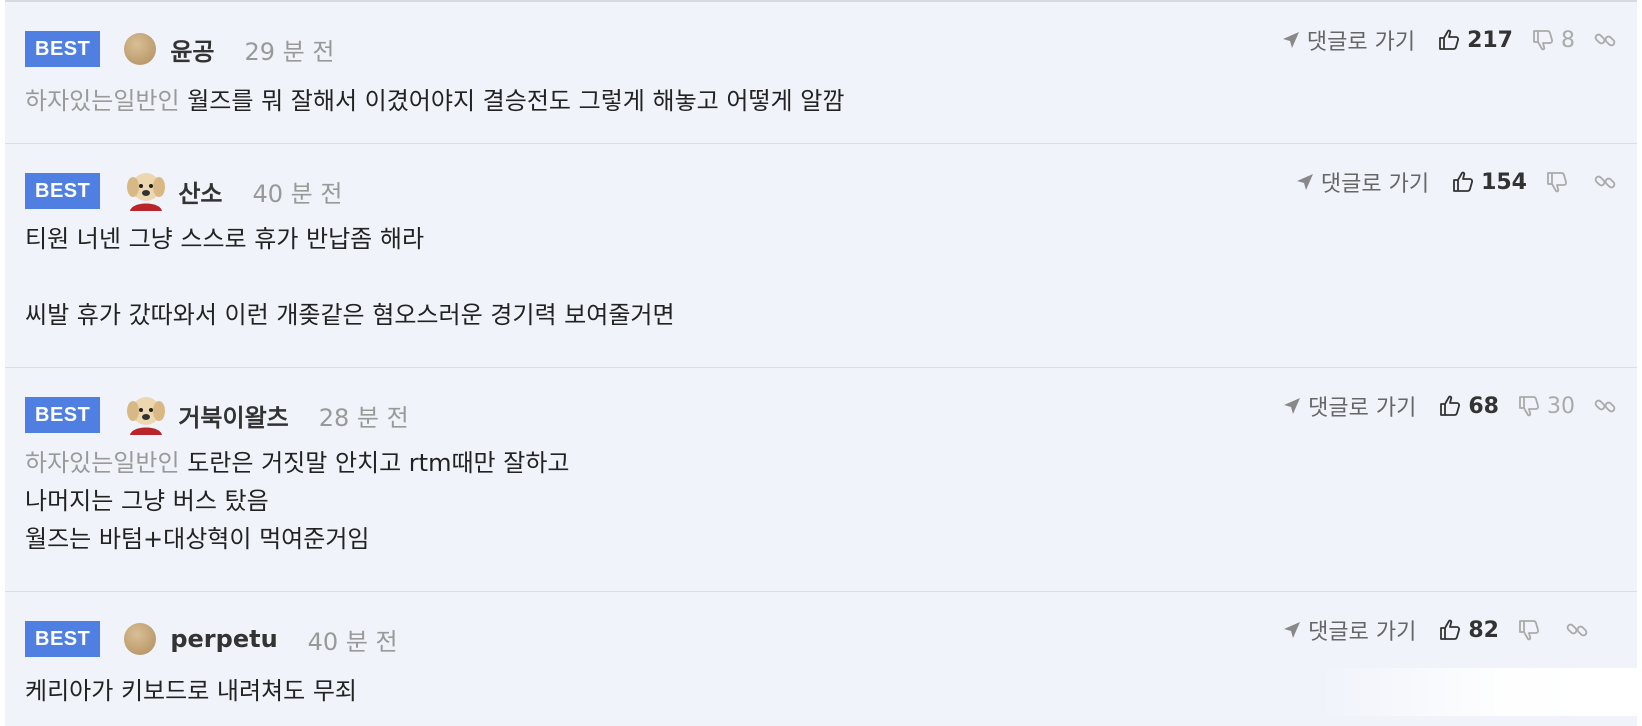 The width and height of the screenshot is (1642, 726). I want to click on comment-header: BEST 거북이왈츠 28 분 전, so click(217, 415).